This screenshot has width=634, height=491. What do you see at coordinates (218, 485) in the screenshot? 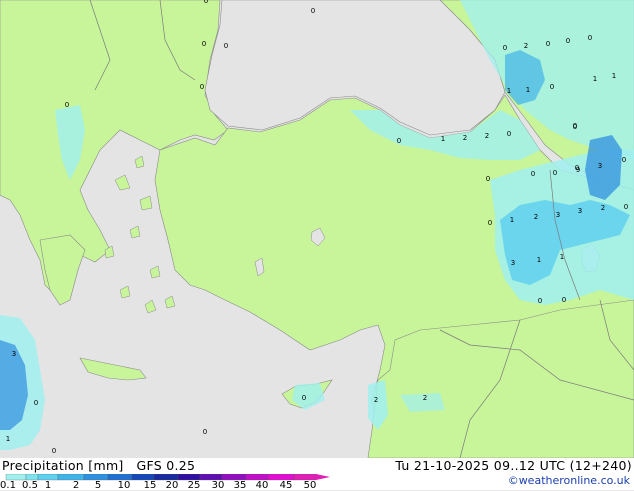
I see `scale-tick-label: 30` at bounding box center [218, 485].